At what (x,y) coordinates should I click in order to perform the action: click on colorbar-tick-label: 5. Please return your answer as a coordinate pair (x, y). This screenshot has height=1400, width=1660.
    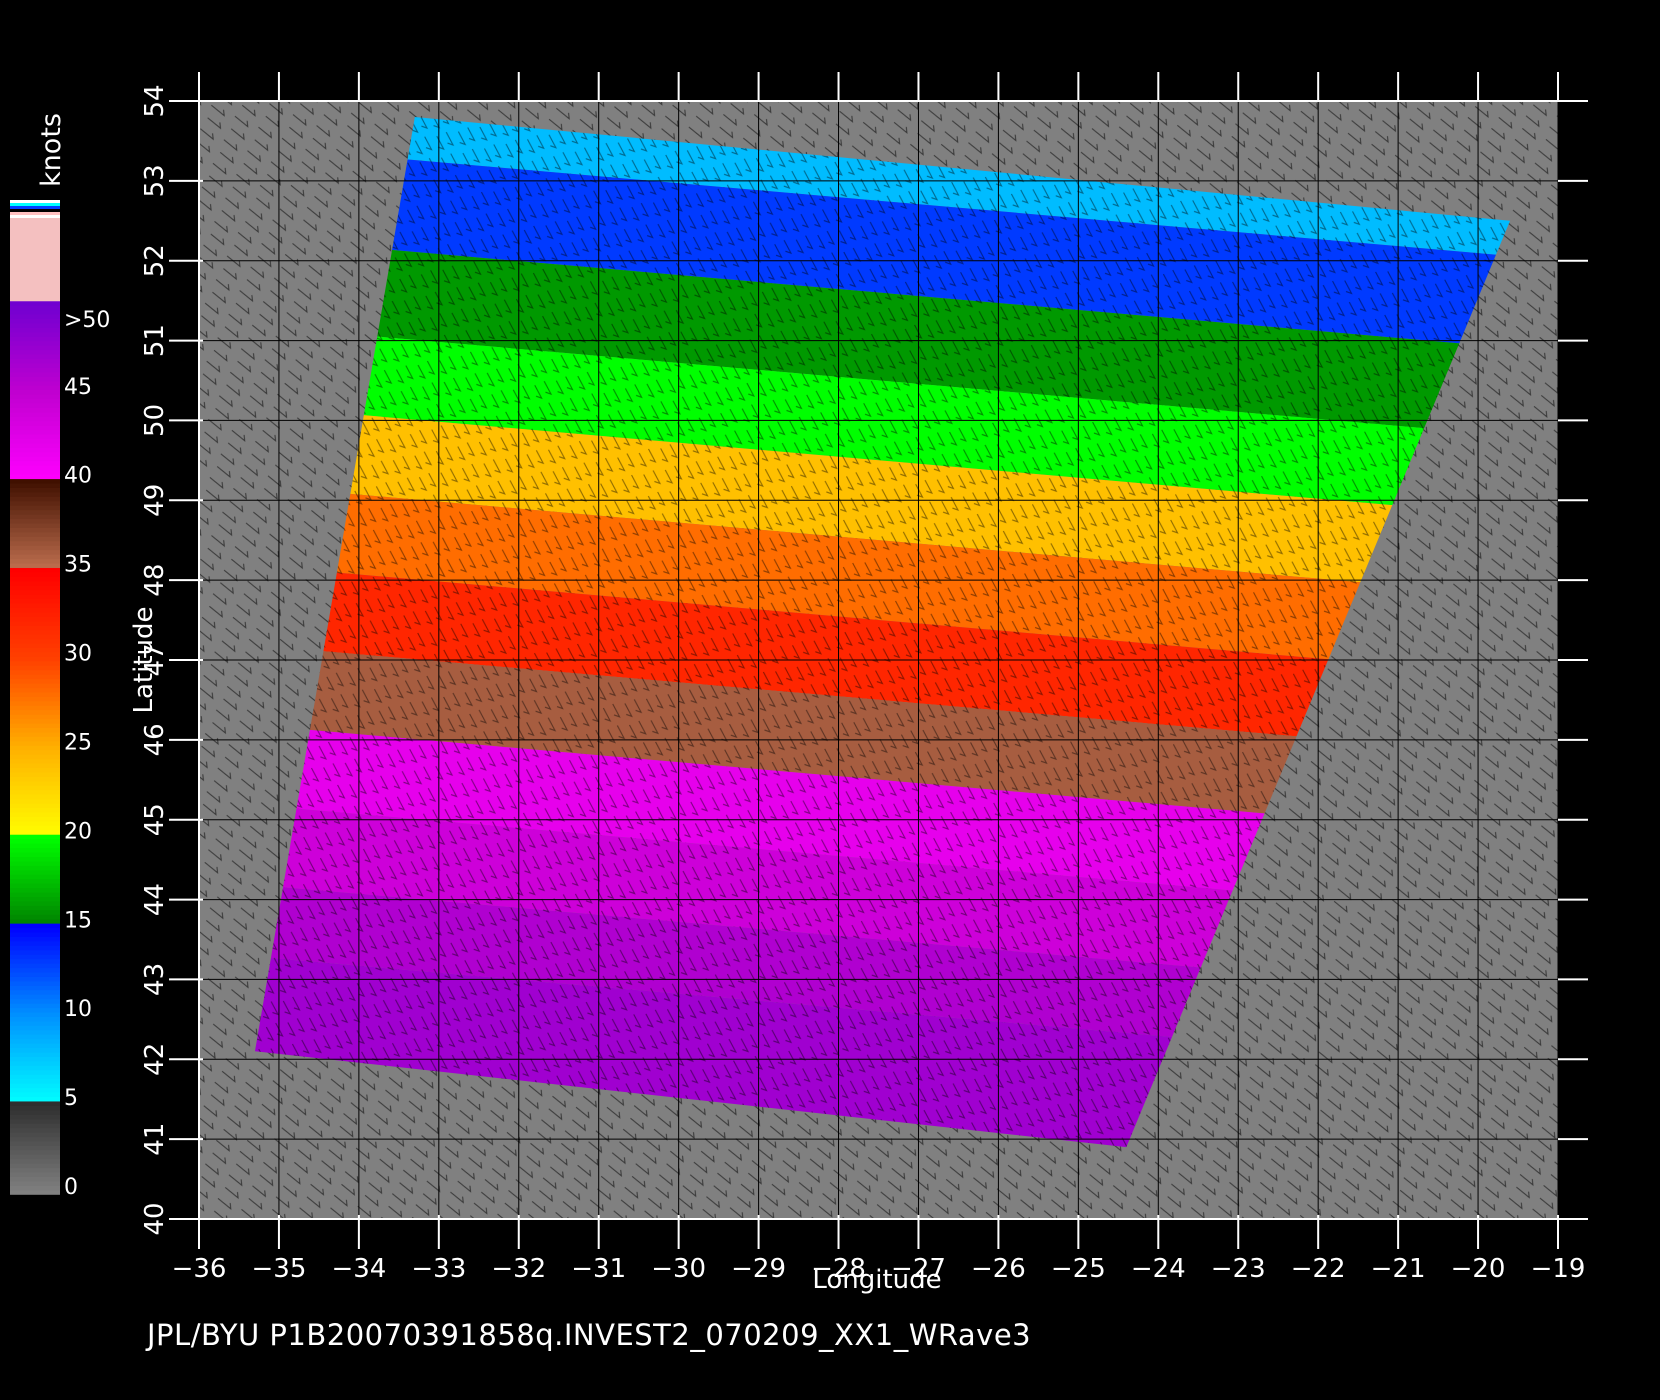
    Looking at the image, I should click on (71, 1098).